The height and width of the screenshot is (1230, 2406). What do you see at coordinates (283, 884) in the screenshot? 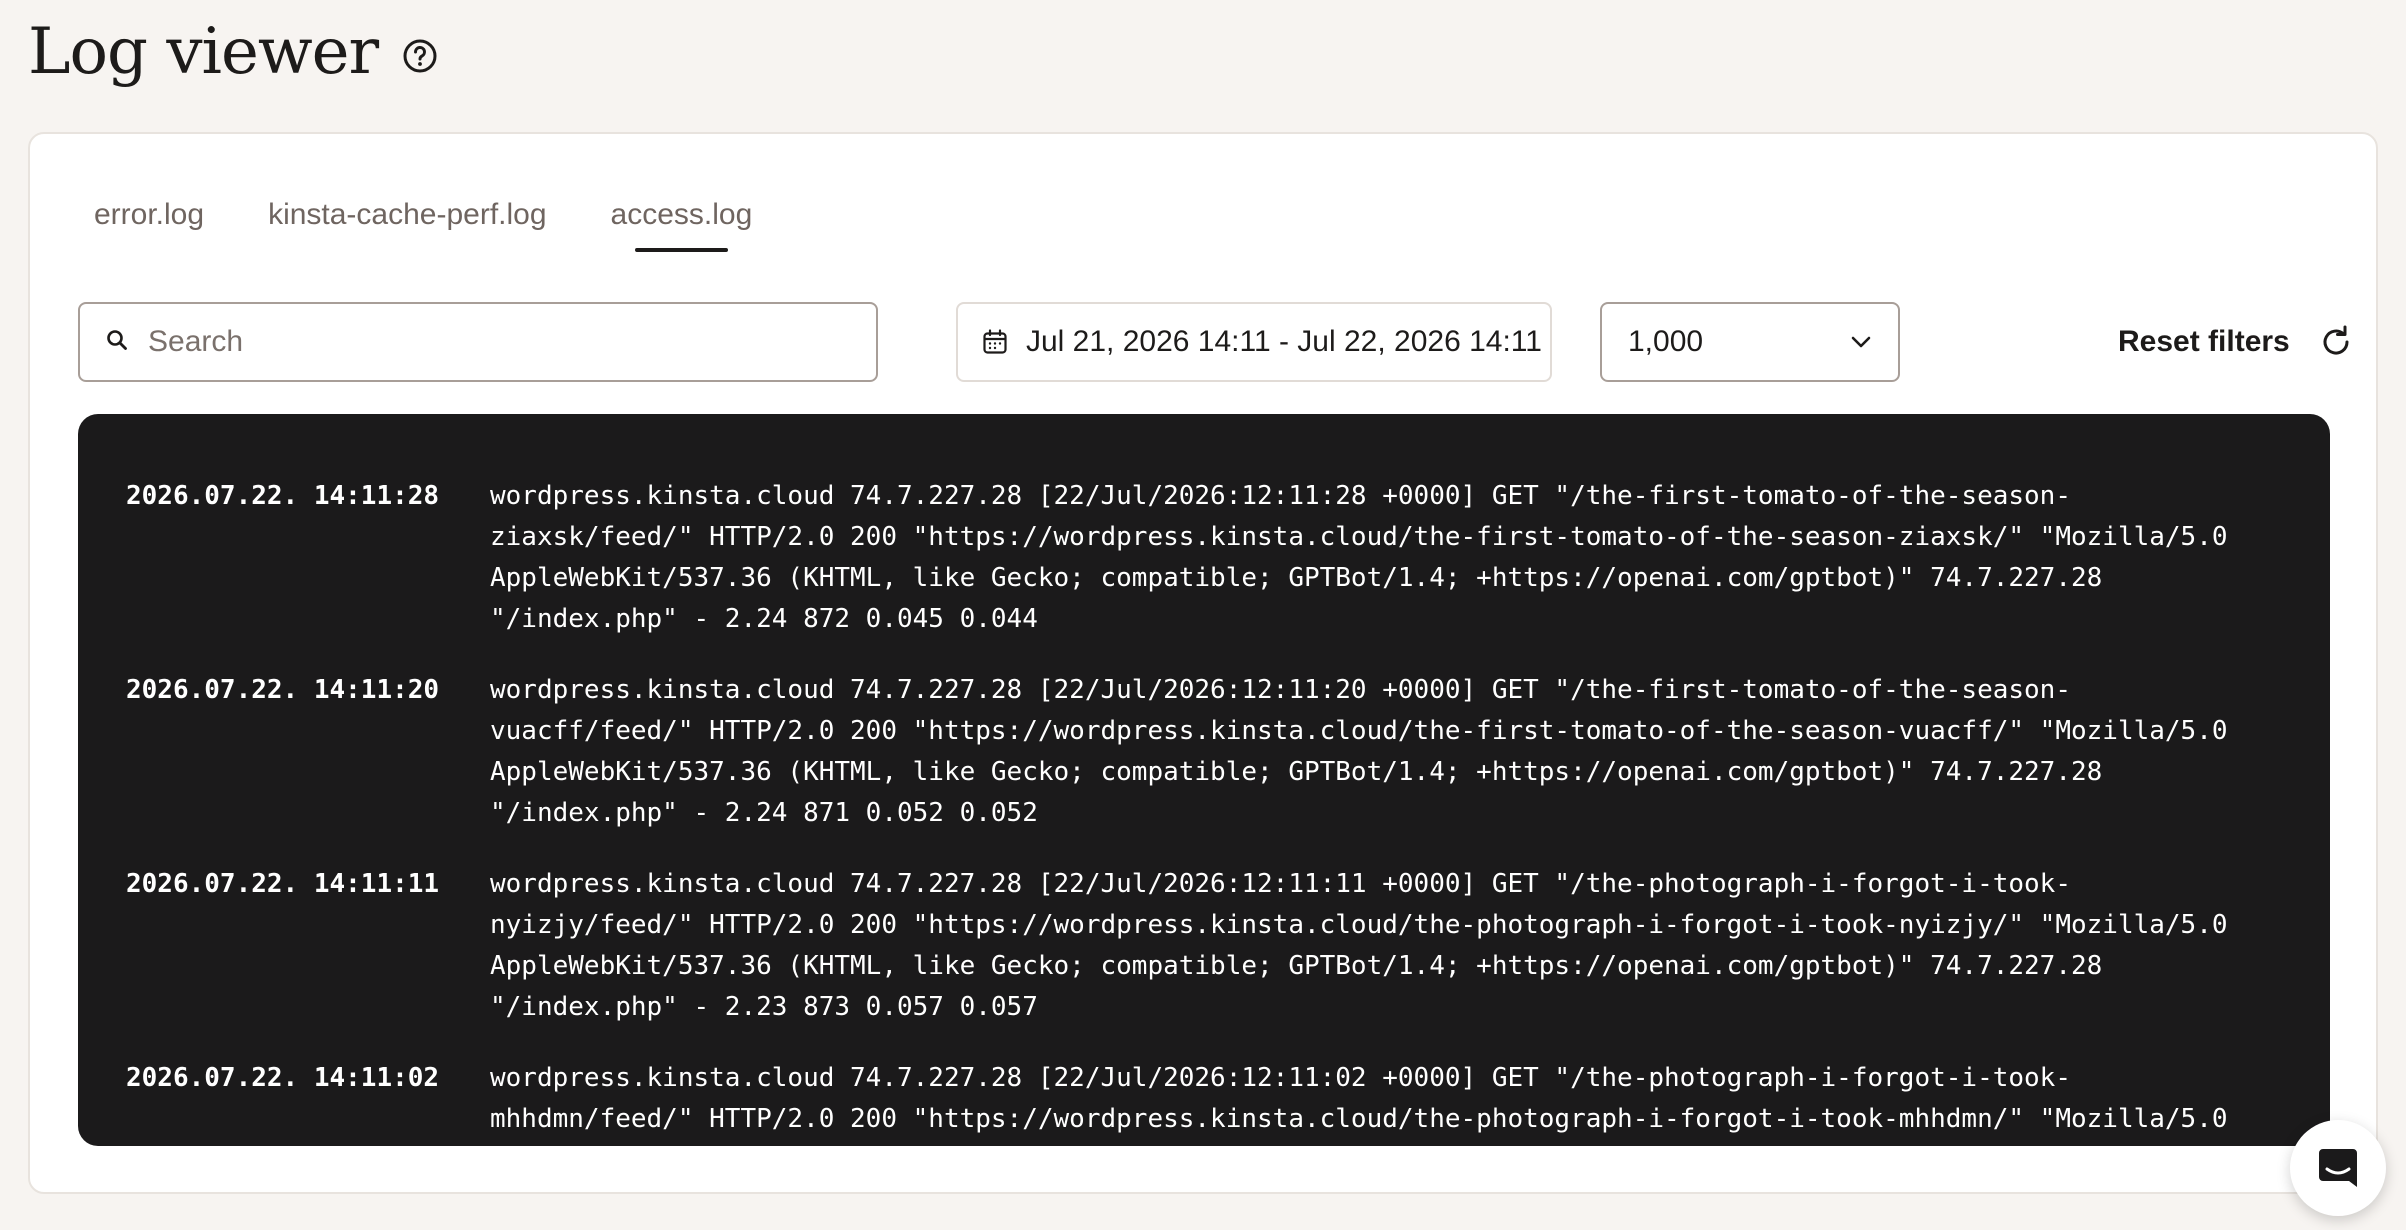
I see `log-timestamp: 2026.07.22. 14:11:11` at bounding box center [283, 884].